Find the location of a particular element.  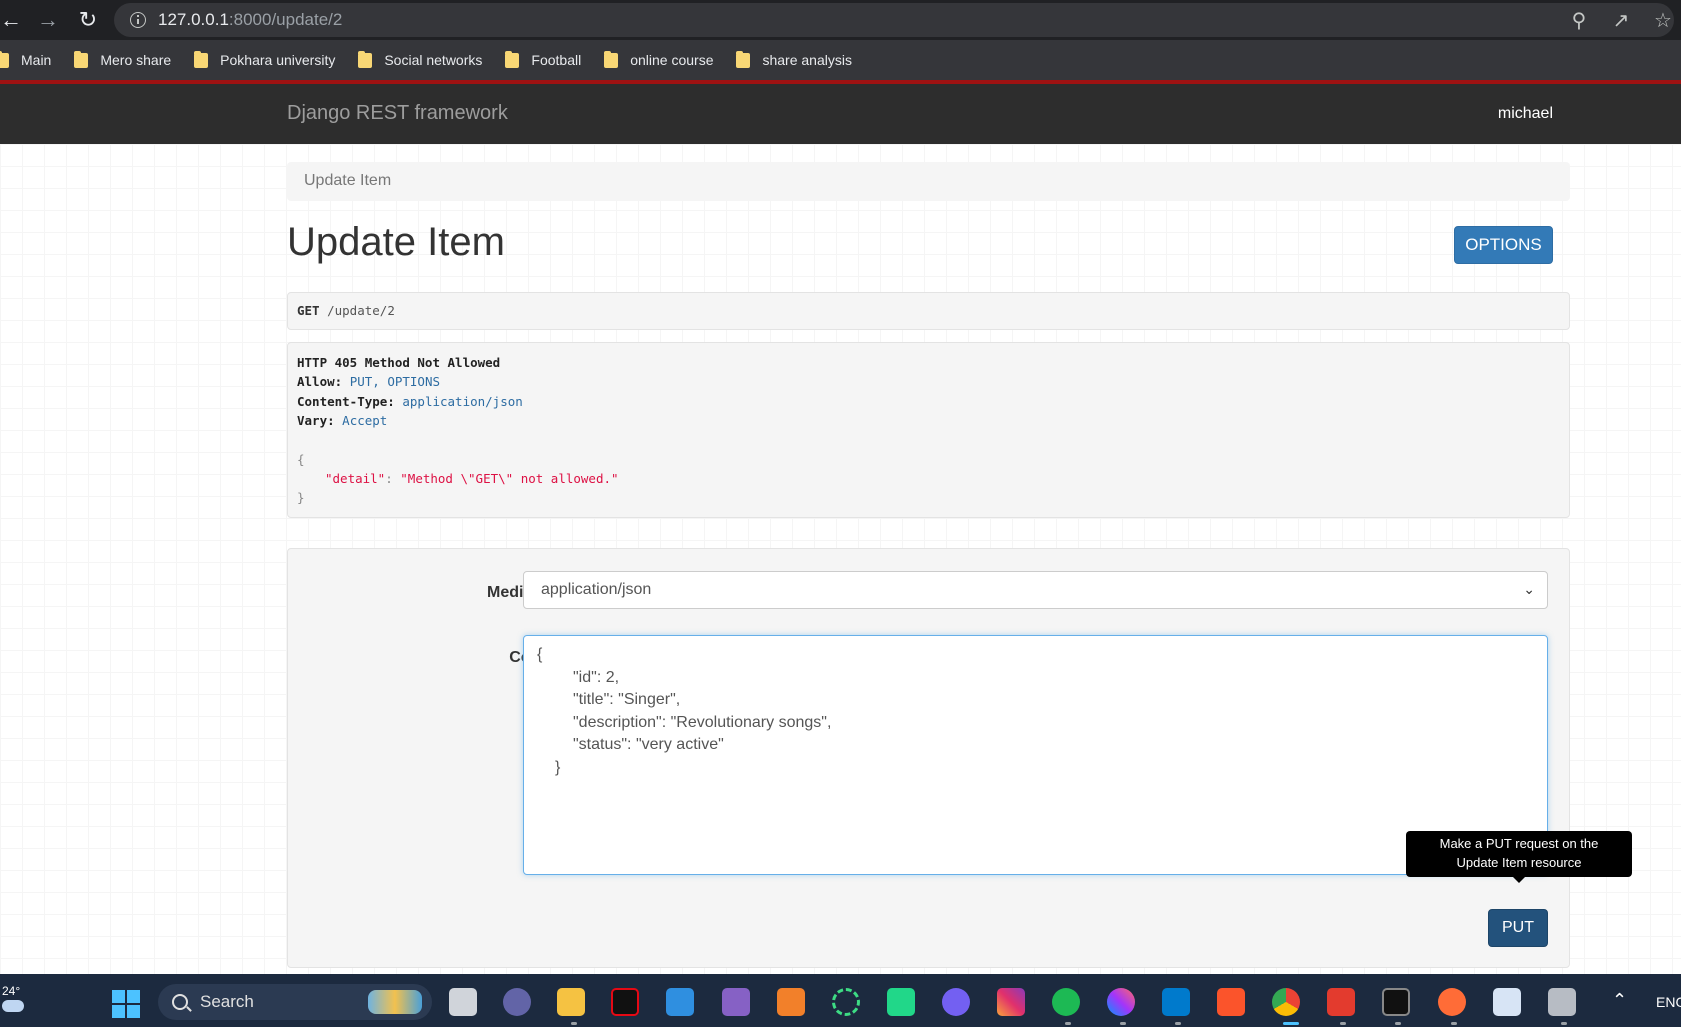

forward-arrow-icon: → is located at coordinates (48, 20).